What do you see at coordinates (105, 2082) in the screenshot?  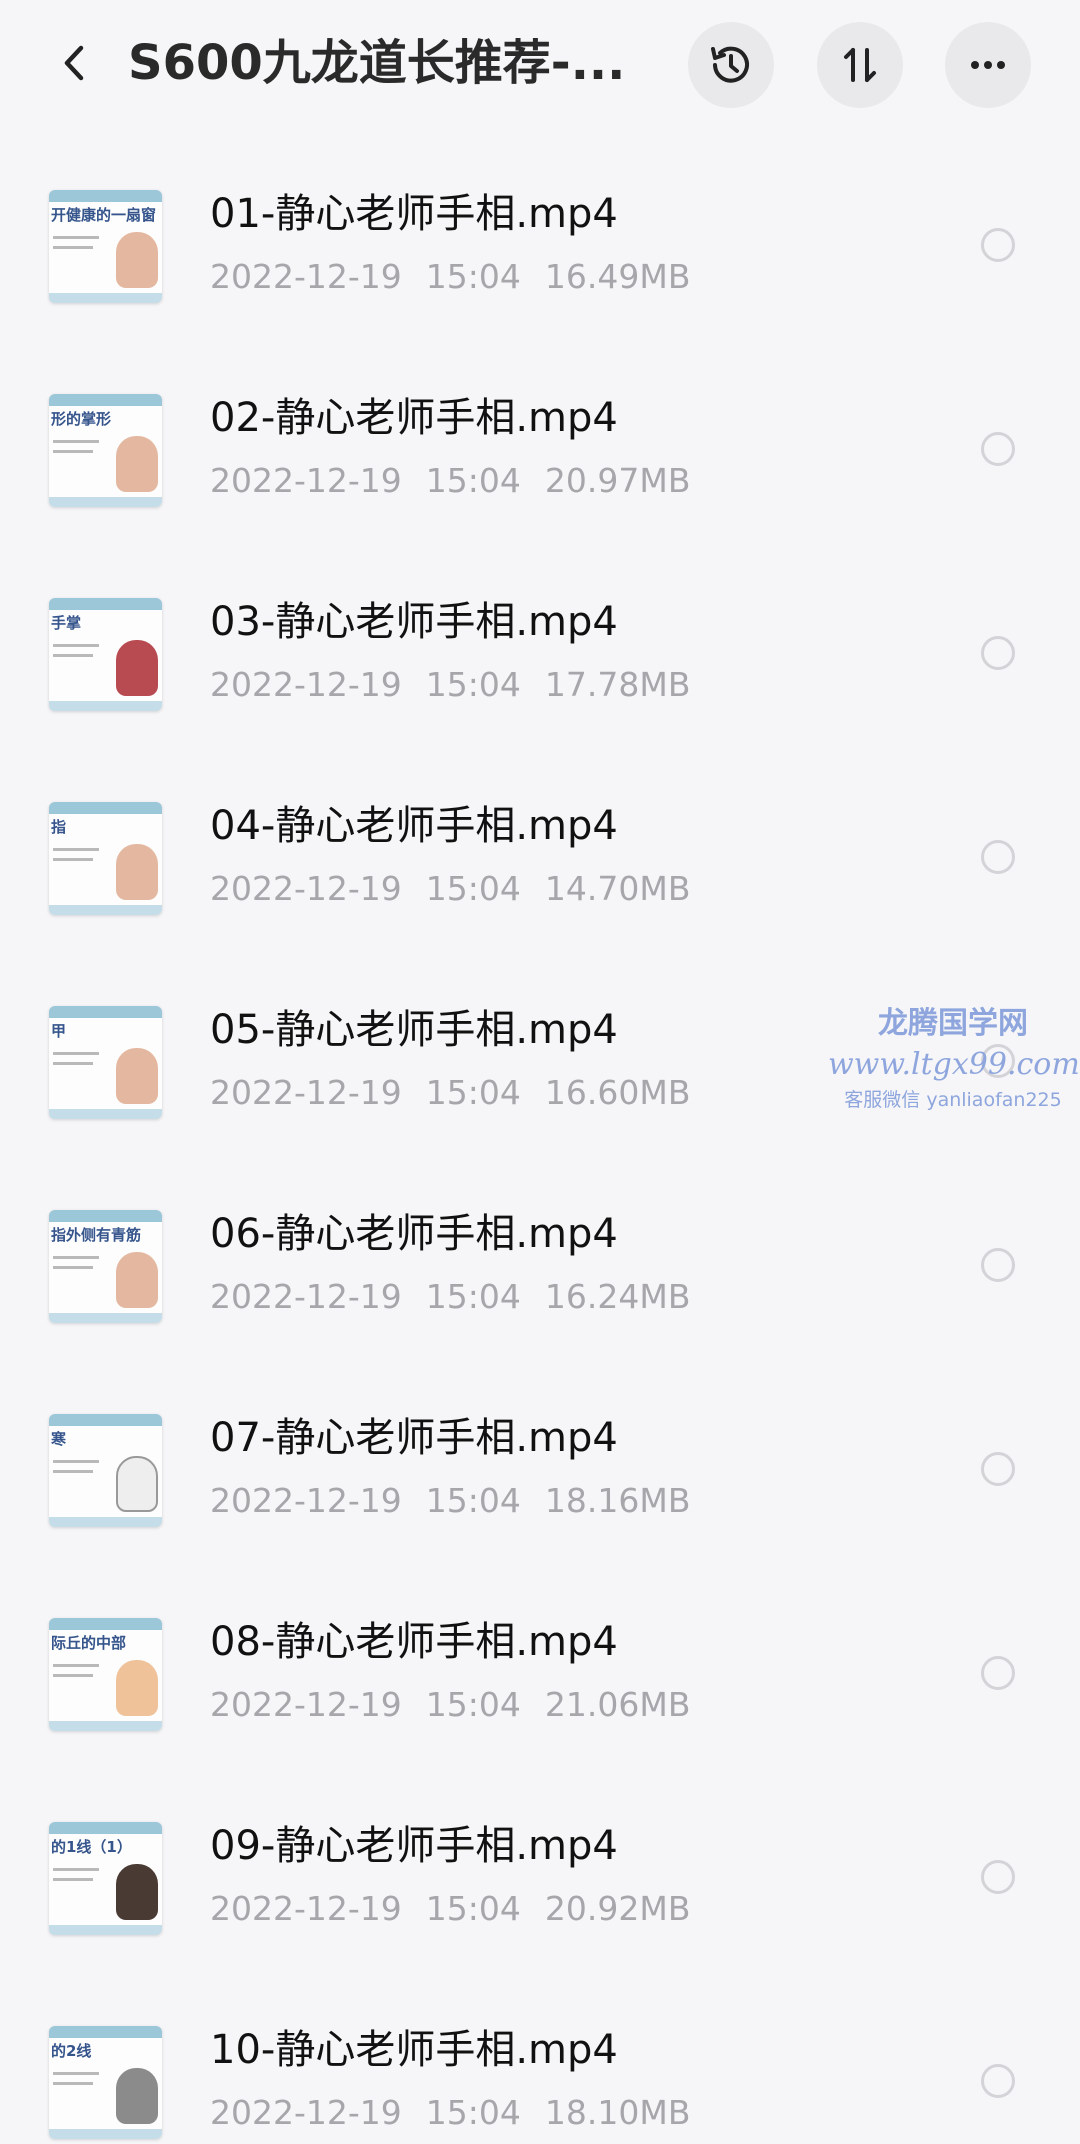 I see `video-thumbnail: 的2线` at bounding box center [105, 2082].